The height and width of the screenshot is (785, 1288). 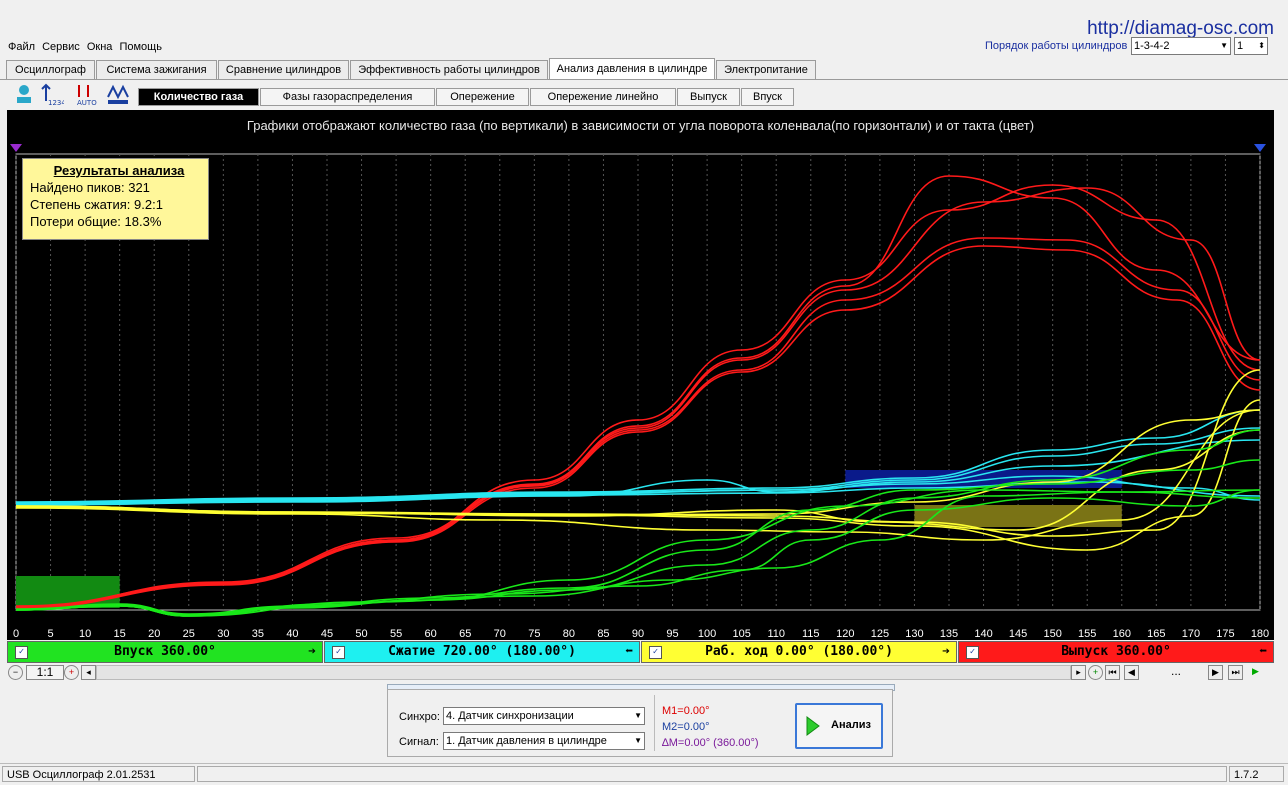 What do you see at coordinates (949, 634) in the screenshot?
I see `x-tick-label: 135` at bounding box center [949, 634].